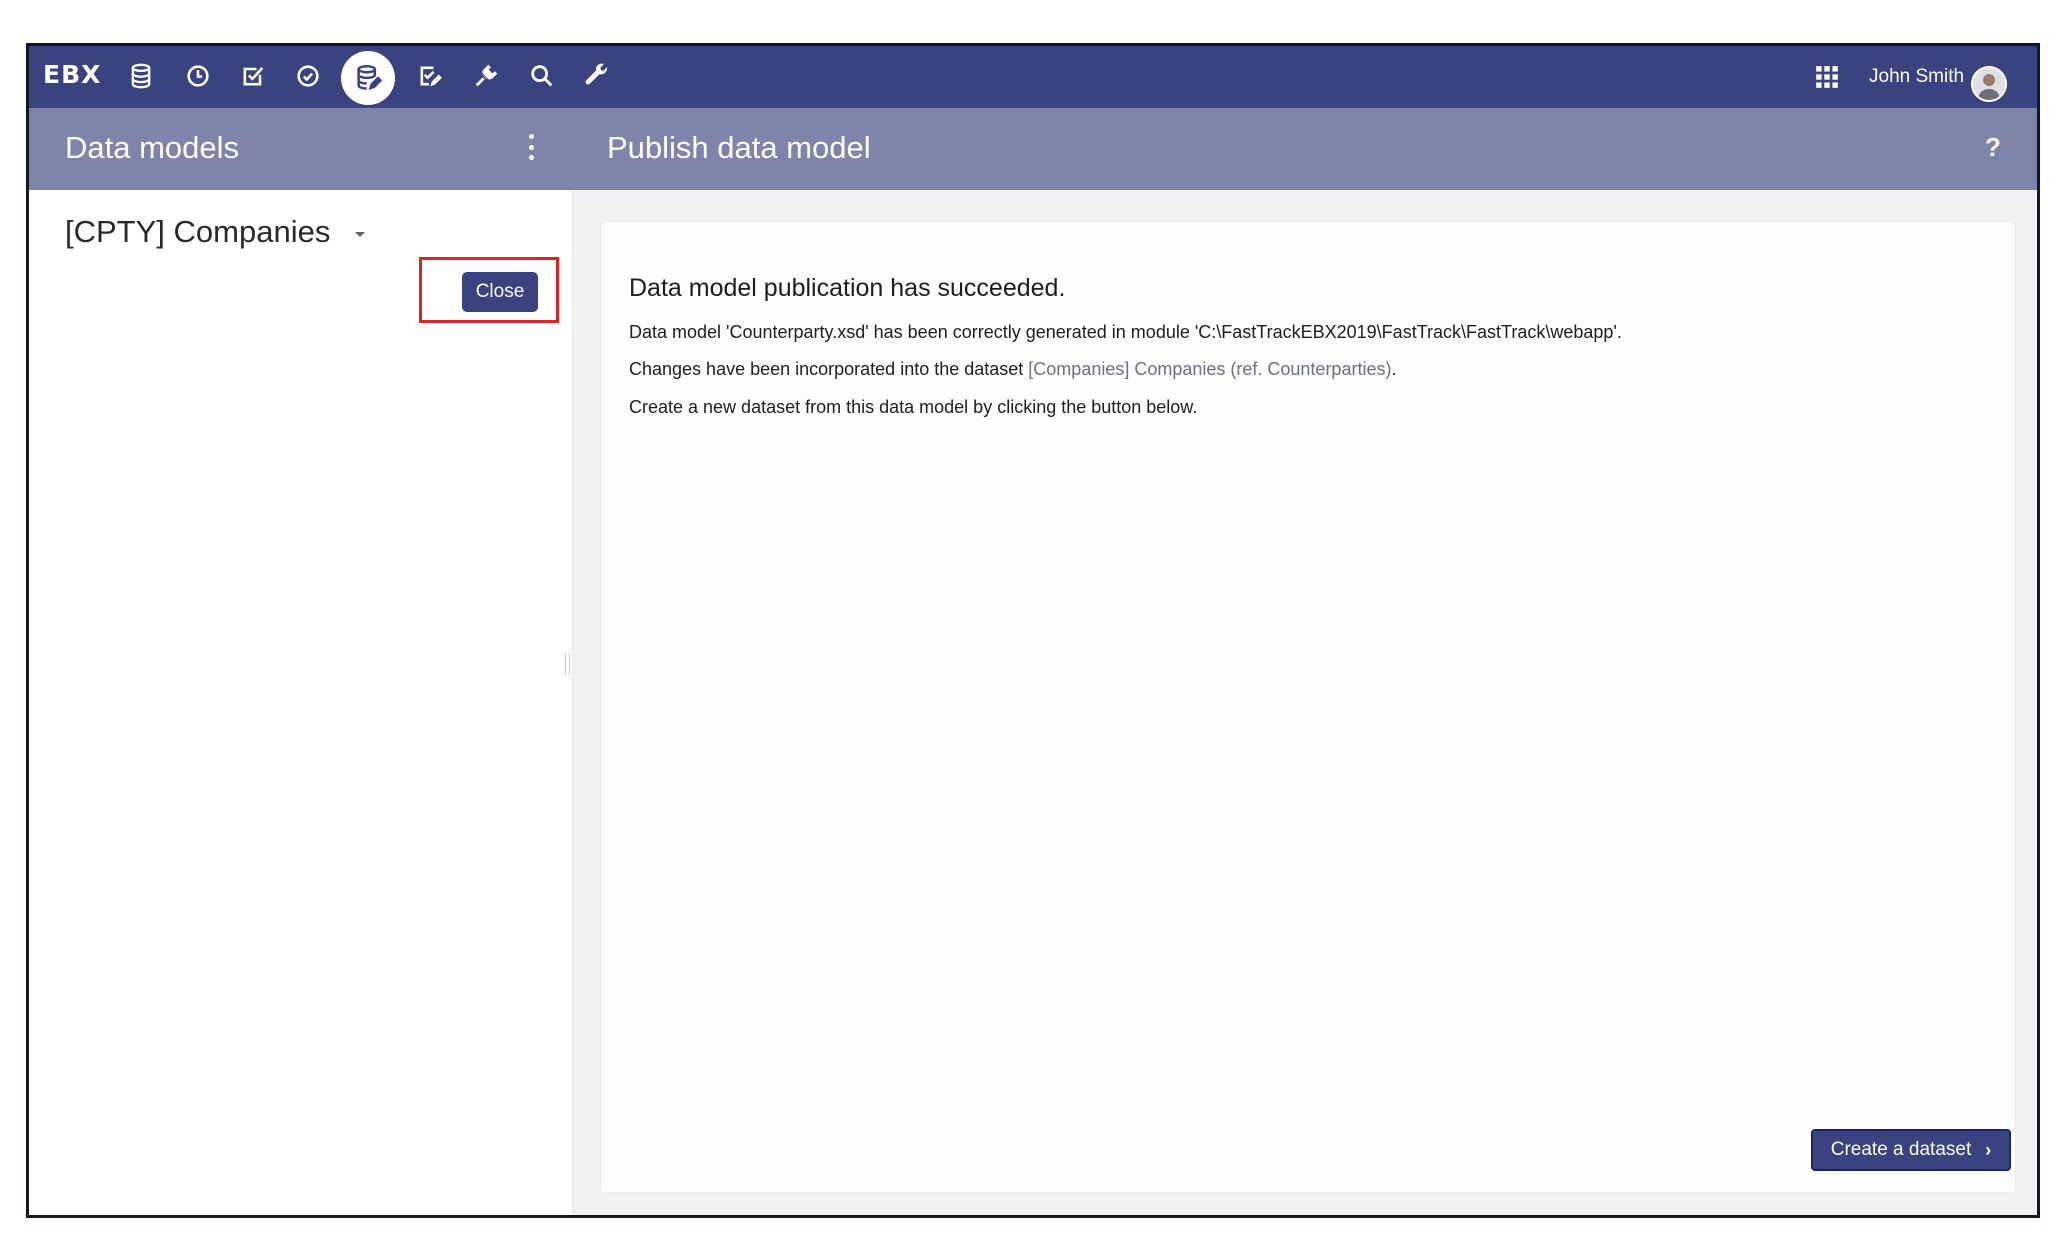  Describe the element at coordinates (1394, 369) in the screenshot. I see `dataset-message-suffix: .` at that location.